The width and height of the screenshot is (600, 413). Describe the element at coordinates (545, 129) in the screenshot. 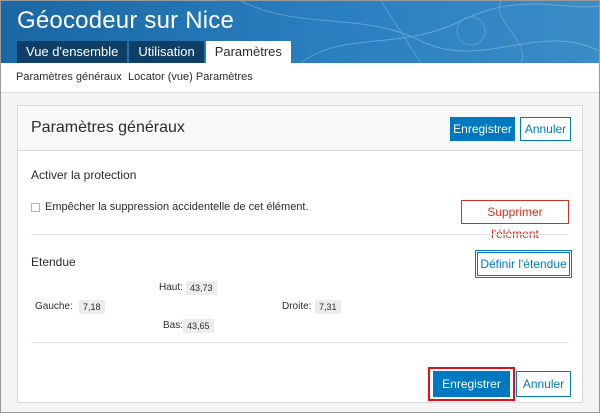

I see `cancel-button-top: Annuler` at that location.